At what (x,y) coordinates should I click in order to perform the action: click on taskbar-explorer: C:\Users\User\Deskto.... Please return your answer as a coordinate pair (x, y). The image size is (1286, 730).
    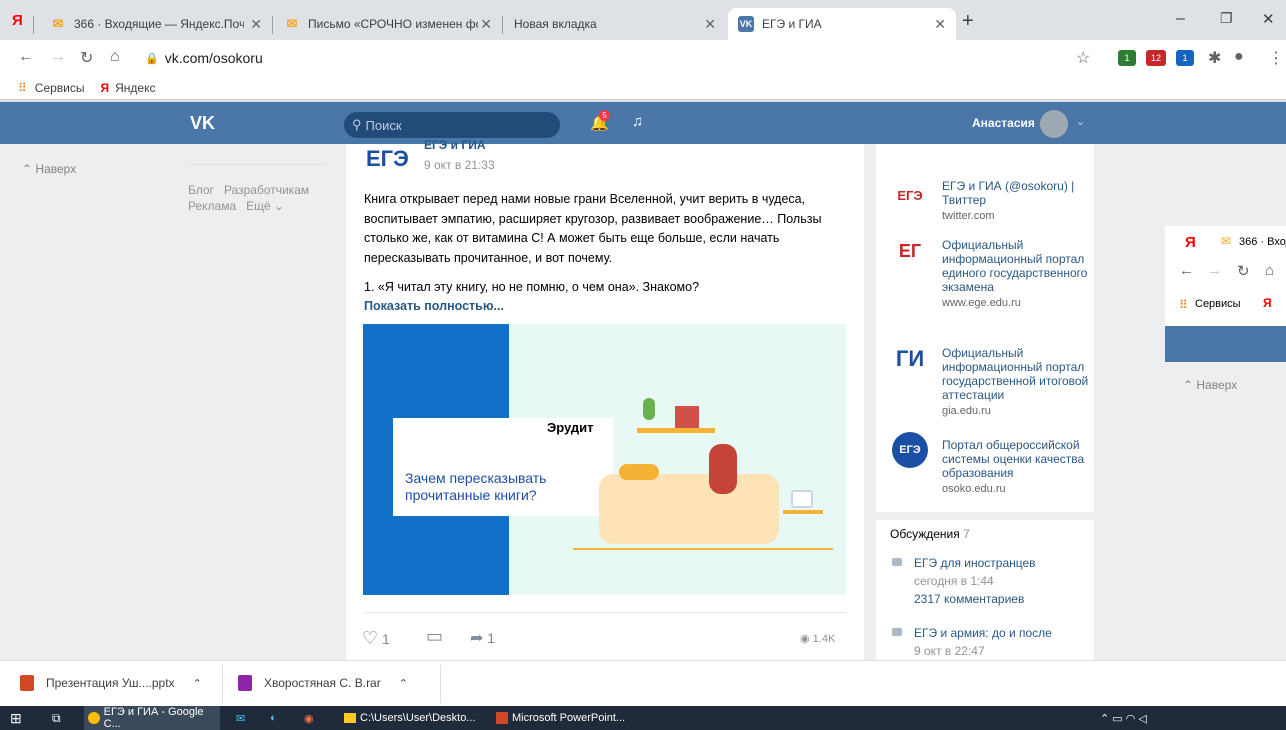
    Looking at the image, I should click on (413, 718).